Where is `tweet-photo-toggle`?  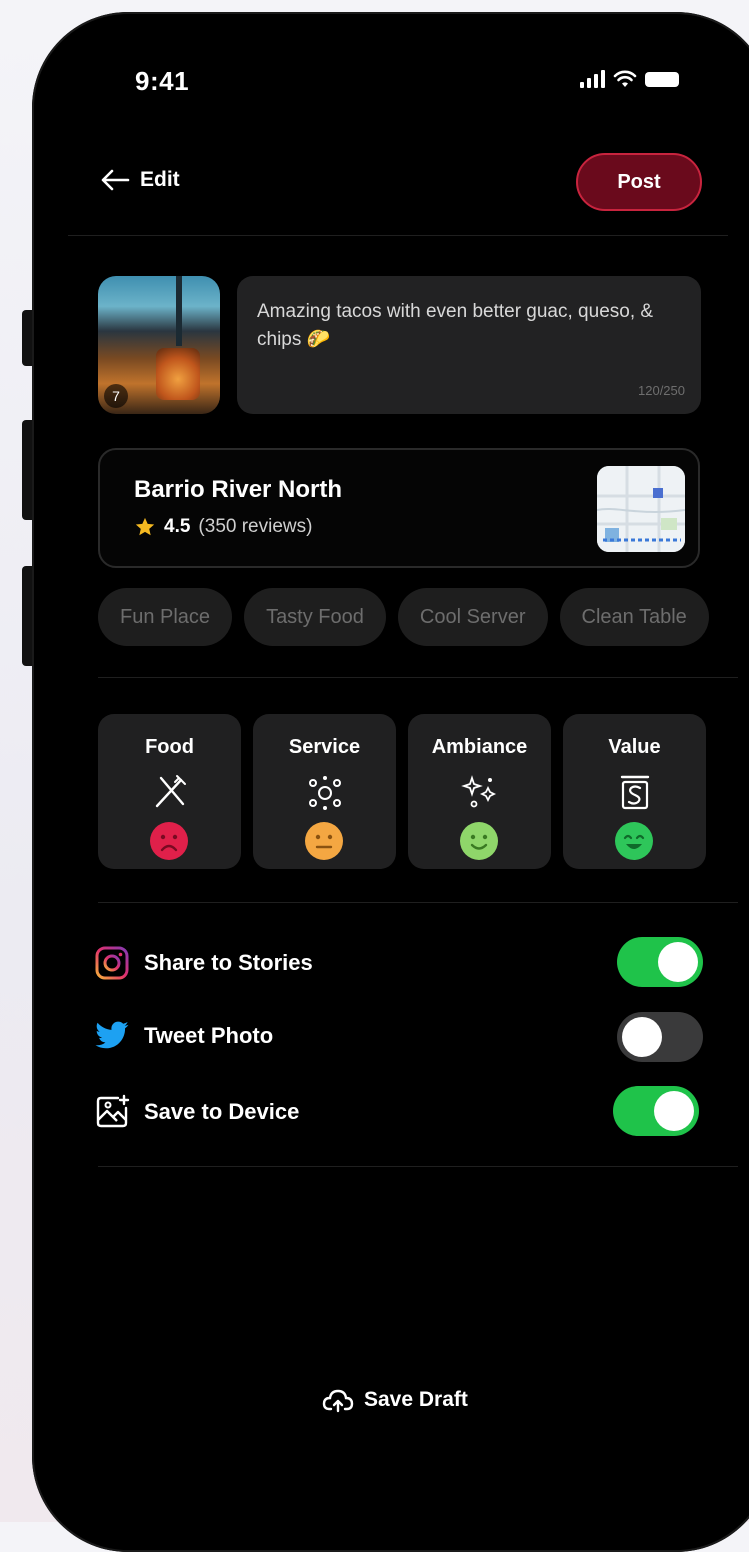 tweet-photo-toggle is located at coordinates (660, 1037).